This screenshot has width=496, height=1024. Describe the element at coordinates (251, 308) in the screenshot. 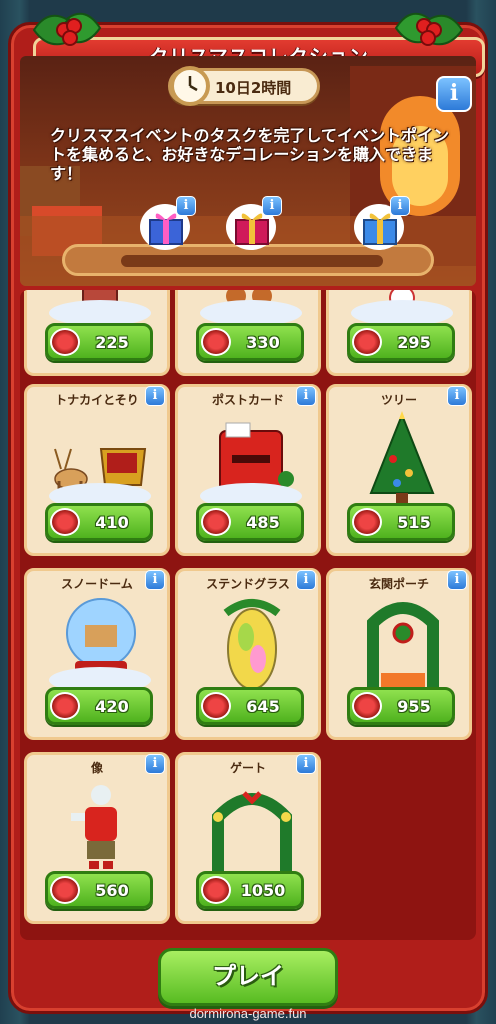

I see `cookie-decoration-image` at that location.